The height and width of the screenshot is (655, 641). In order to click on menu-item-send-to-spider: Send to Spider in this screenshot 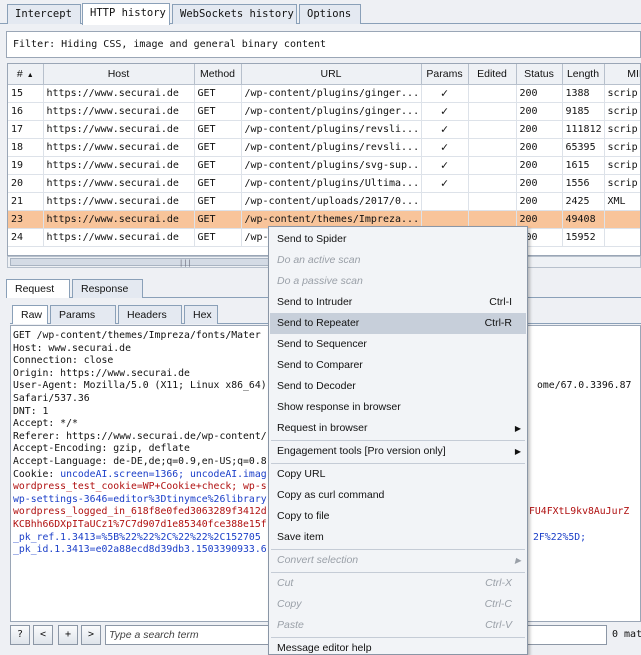, I will do `click(398, 239)`.